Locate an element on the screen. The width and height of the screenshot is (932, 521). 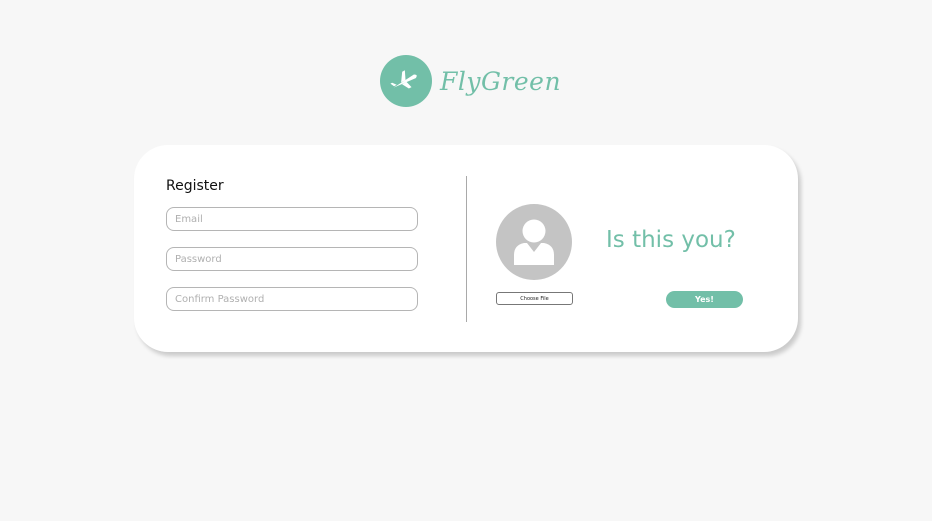
yes-button: Yes! is located at coordinates (704, 299).